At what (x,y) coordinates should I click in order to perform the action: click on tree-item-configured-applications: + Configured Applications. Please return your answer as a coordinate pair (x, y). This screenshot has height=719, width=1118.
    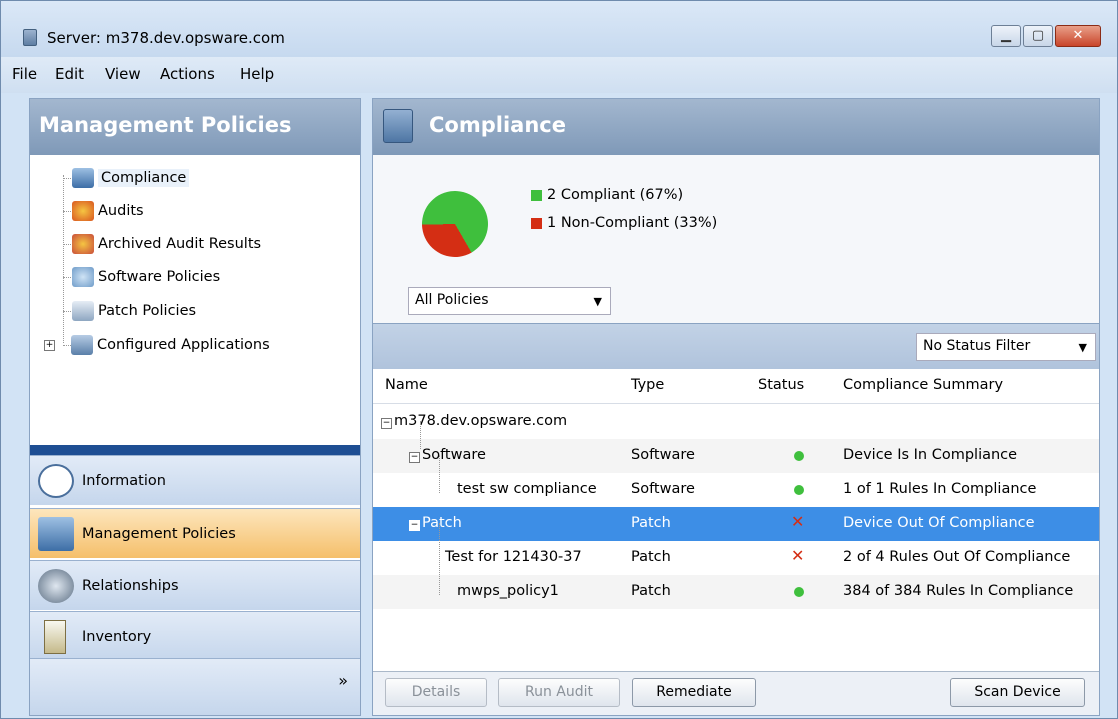
    Looking at the image, I should click on (157, 345).